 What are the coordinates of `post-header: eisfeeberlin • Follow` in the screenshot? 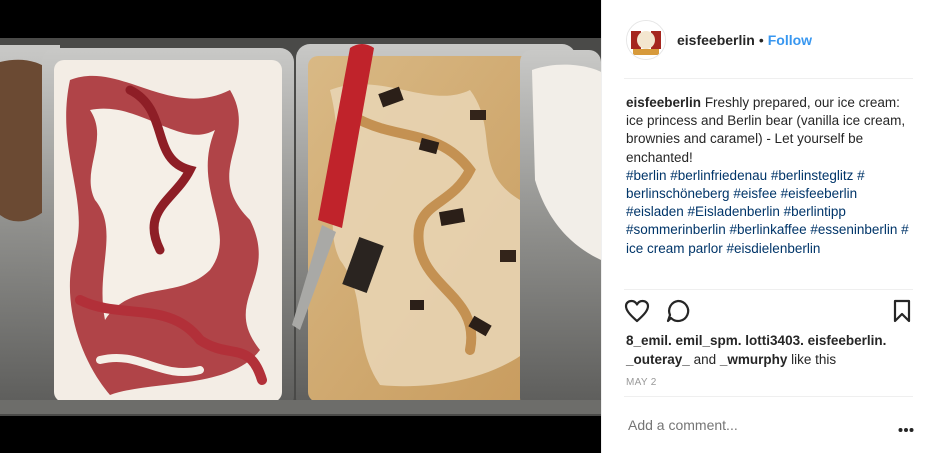 It's located at (768, 39).